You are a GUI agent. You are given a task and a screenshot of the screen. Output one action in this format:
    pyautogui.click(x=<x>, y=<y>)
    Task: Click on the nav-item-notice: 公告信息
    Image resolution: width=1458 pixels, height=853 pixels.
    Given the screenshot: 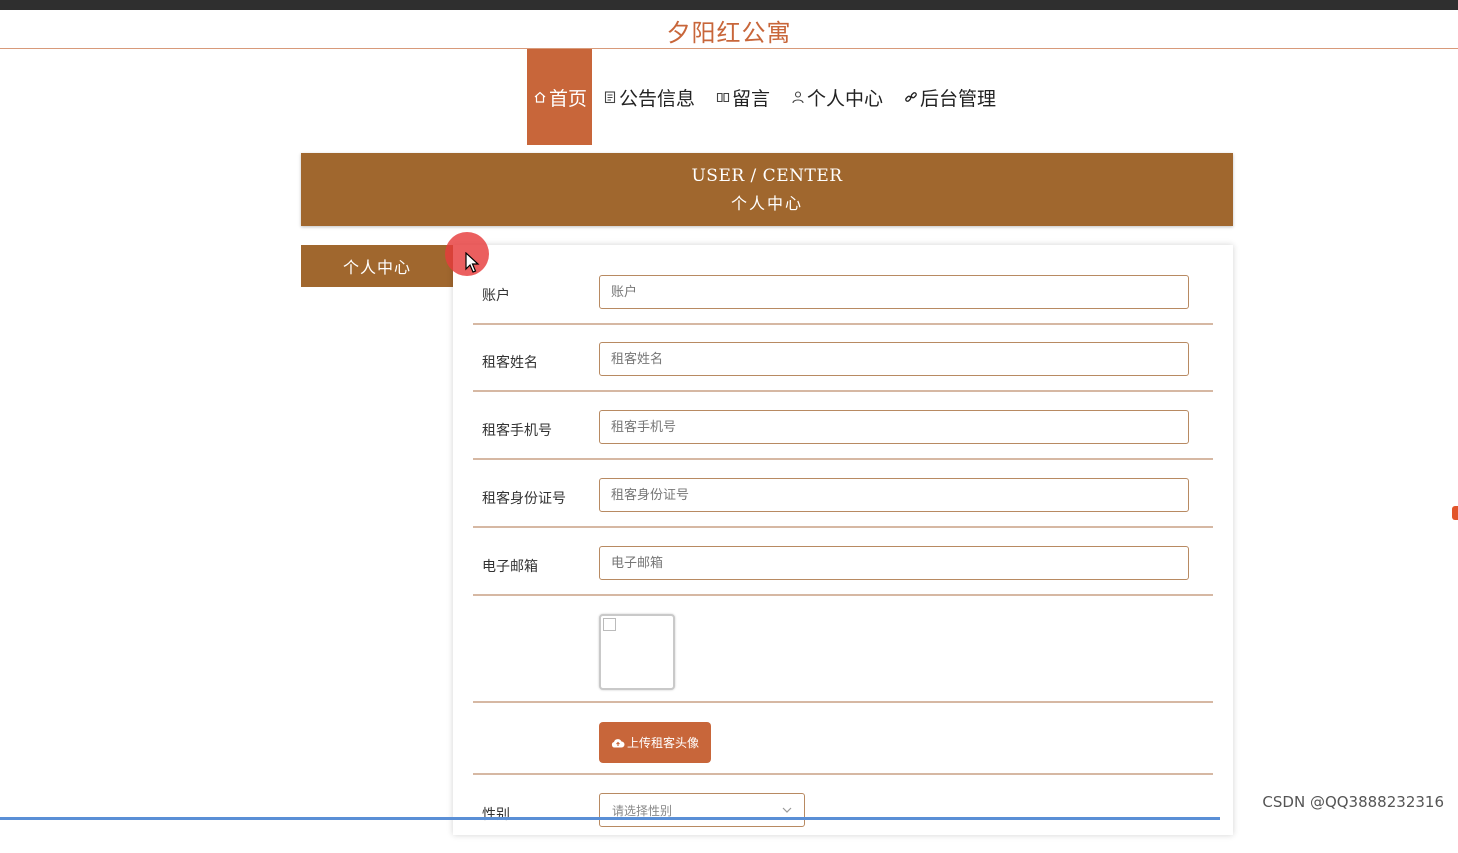 What is the action you would take?
    pyautogui.click(x=648, y=97)
    